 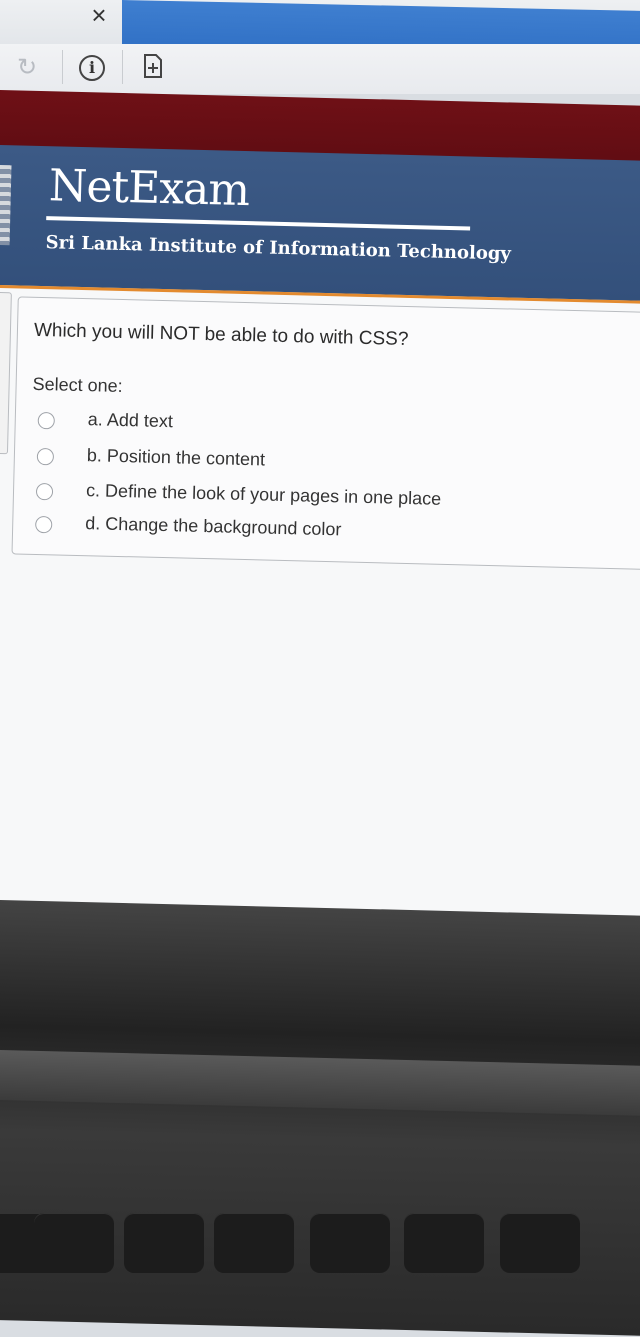 What do you see at coordinates (99, 15) in the screenshot?
I see `close-tab-icon: ×` at bounding box center [99, 15].